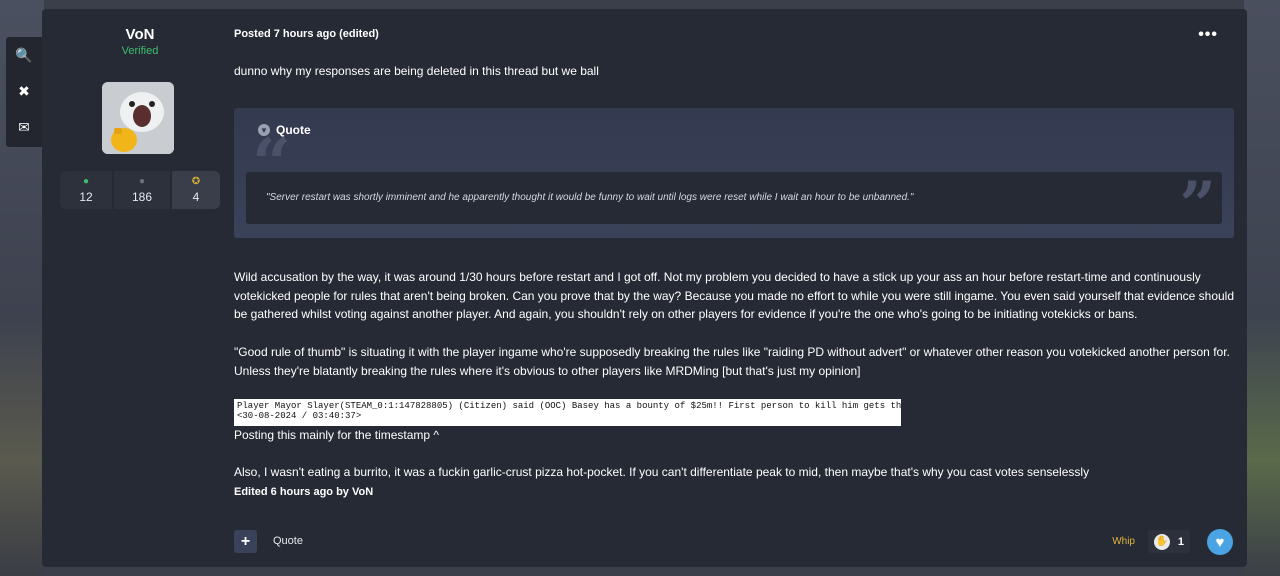 The height and width of the screenshot is (576, 1280). I want to click on quote-button: Quote, so click(288, 541).